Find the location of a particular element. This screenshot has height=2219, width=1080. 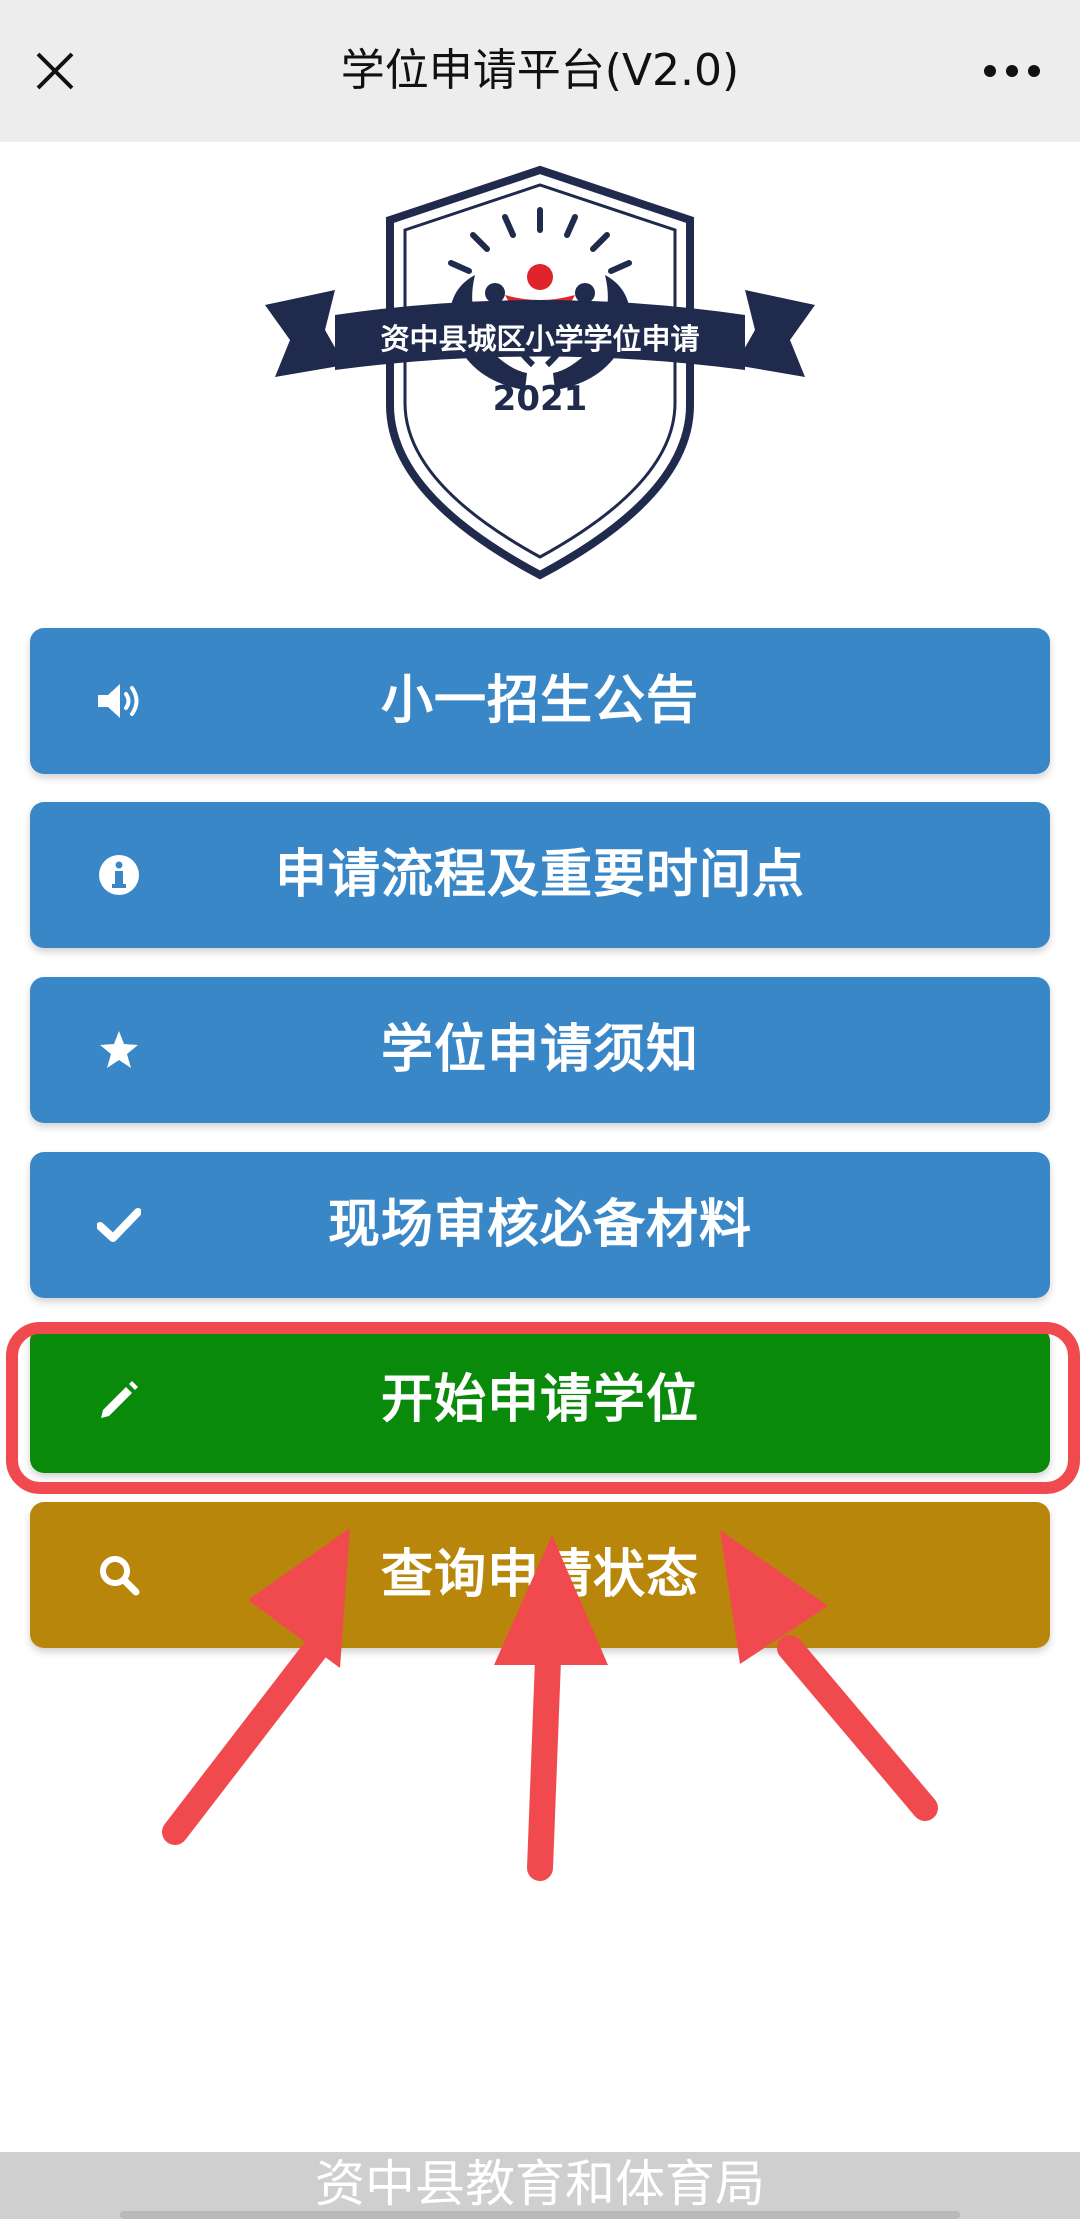

top-nav-bar: 学位申请平台(V2.0) is located at coordinates (540, 71).